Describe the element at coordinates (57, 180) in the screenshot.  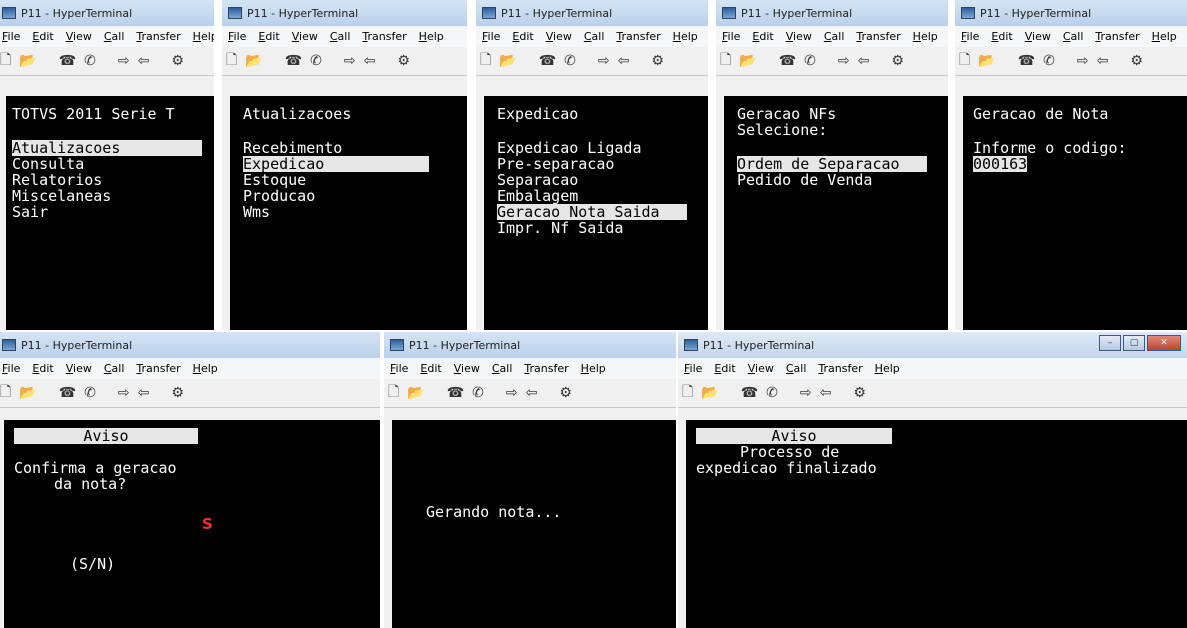
I see `menu-option: Relatorios` at that location.